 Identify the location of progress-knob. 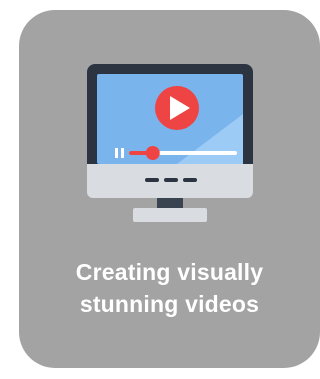
(152, 153).